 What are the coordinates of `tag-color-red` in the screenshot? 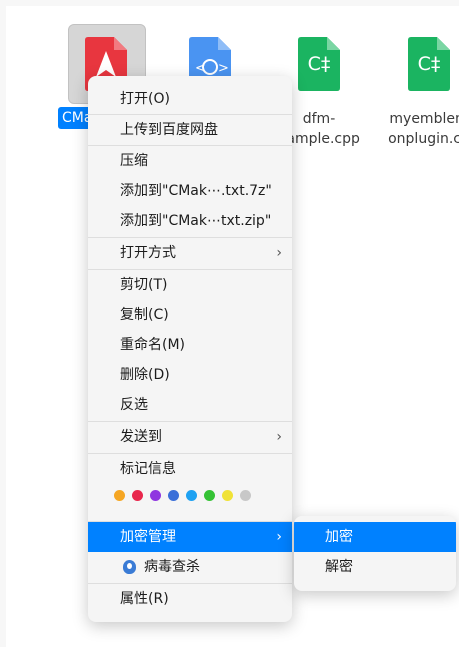 It's located at (137, 495).